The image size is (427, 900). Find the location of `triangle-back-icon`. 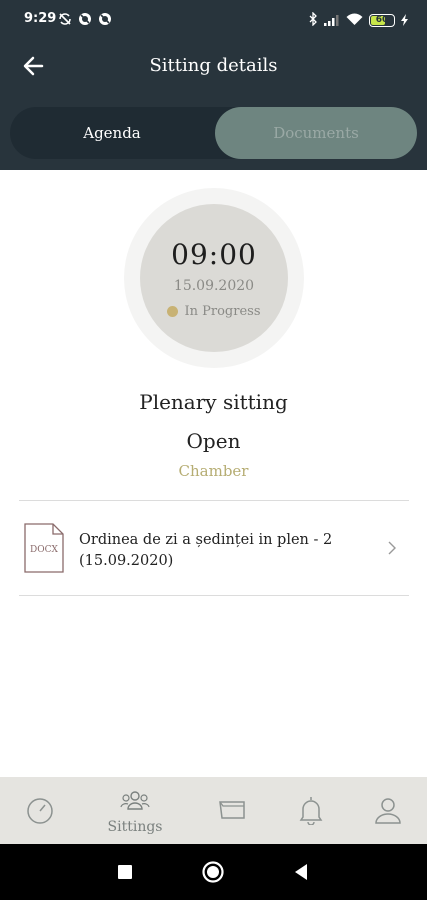

triangle-back-icon is located at coordinates (301, 872).